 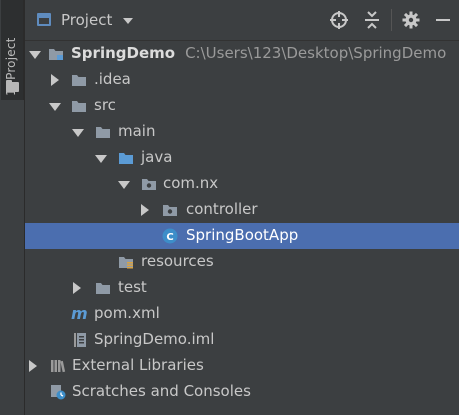 What do you see at coordinates (138, 365) in the screenshot?
I see `external-libraries-label: External Libraries` at bounding box center [138, 365].